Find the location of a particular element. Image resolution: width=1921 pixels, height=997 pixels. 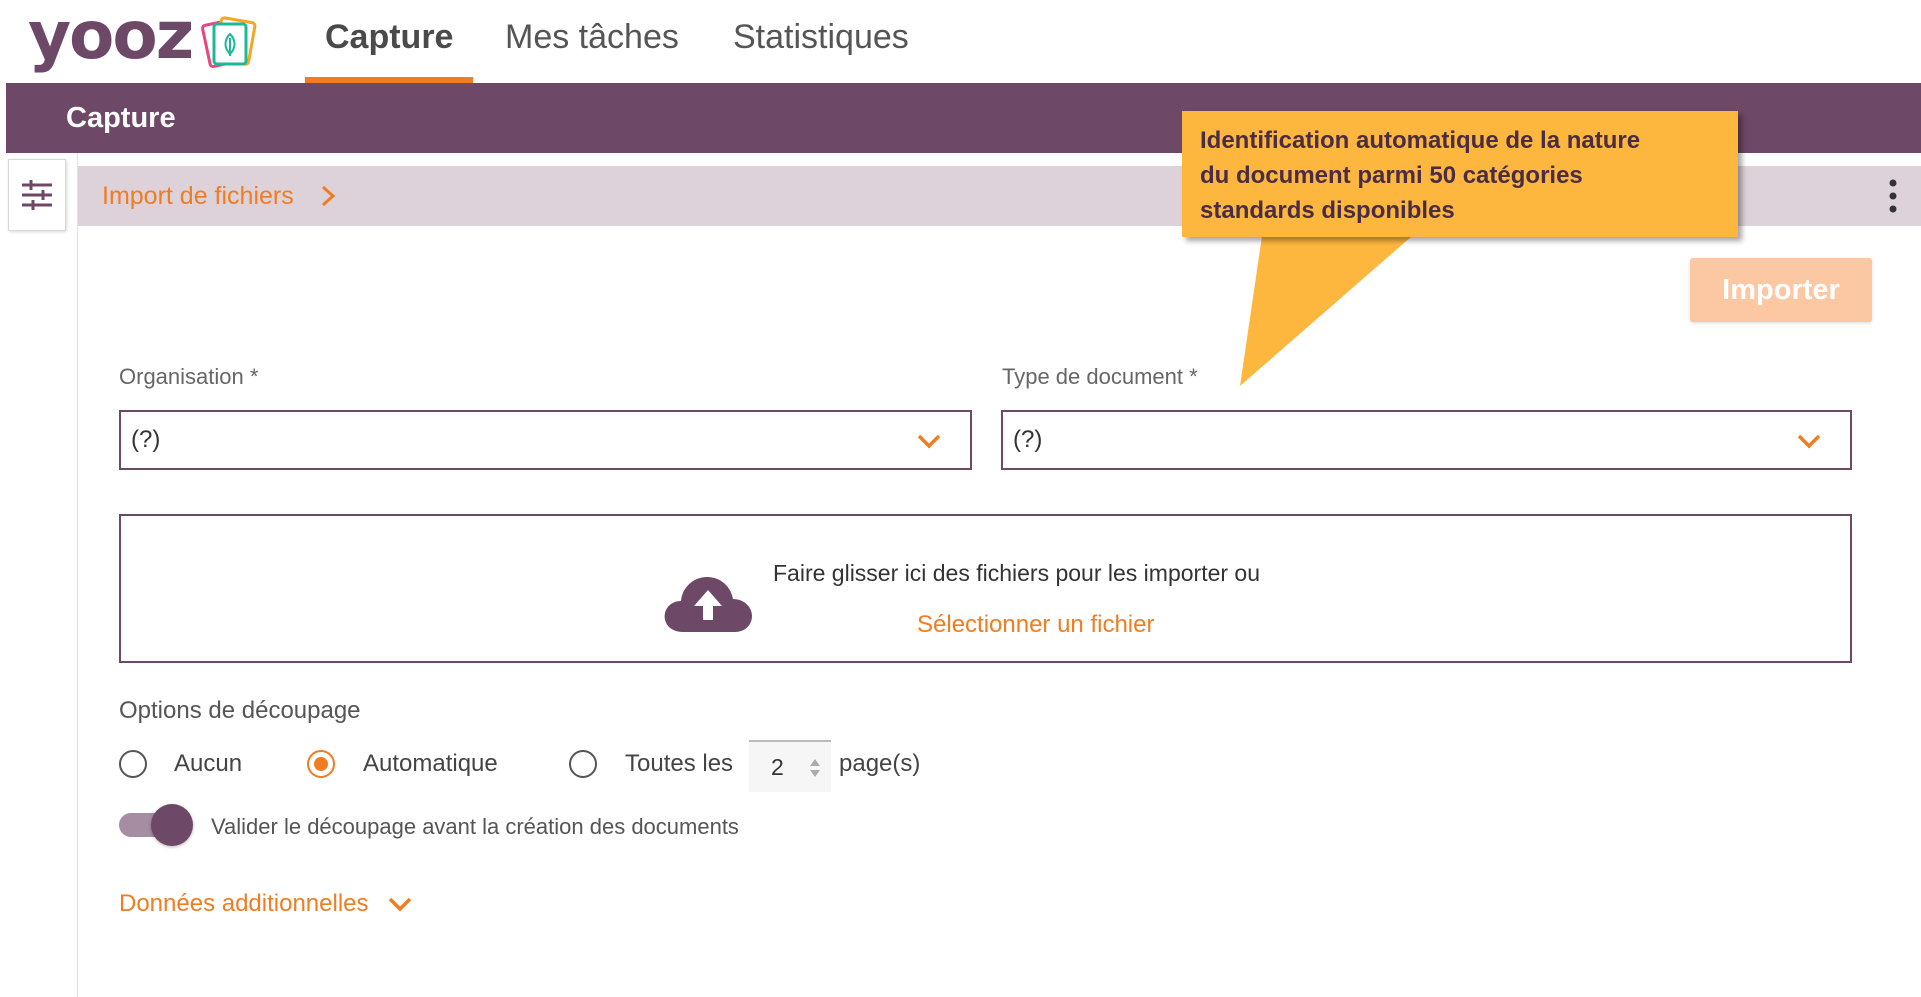

organisation-label: Organisation * is located at coordinates (189, 376).